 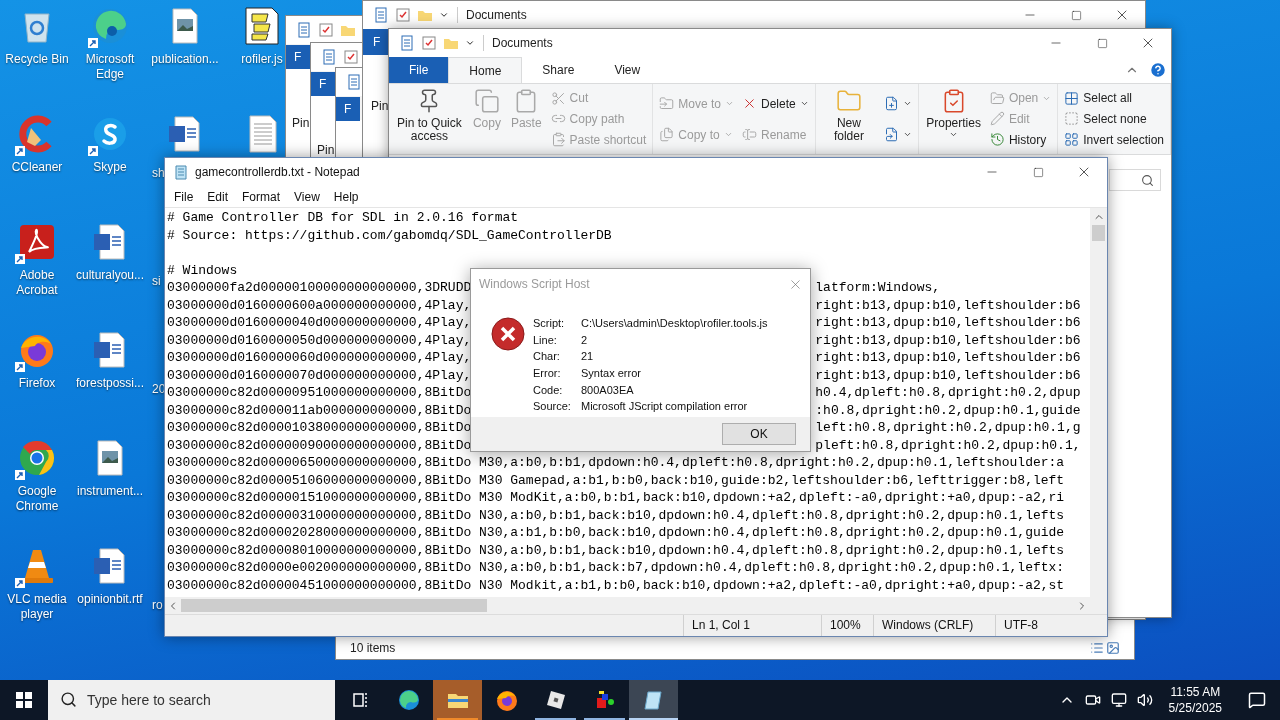 I want to click on vertical-scrollbar, so click(x=1098, y=402).